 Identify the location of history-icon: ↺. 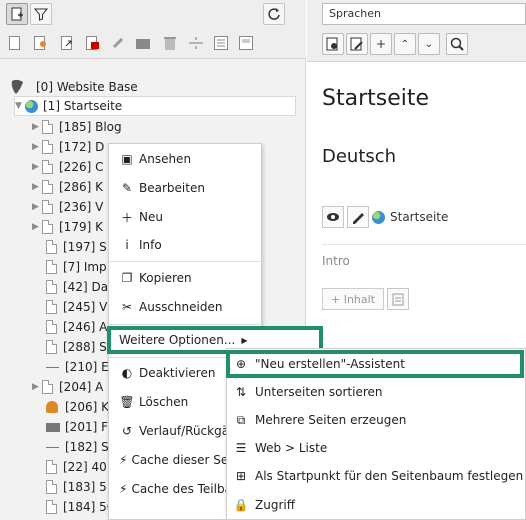
(127, 431).